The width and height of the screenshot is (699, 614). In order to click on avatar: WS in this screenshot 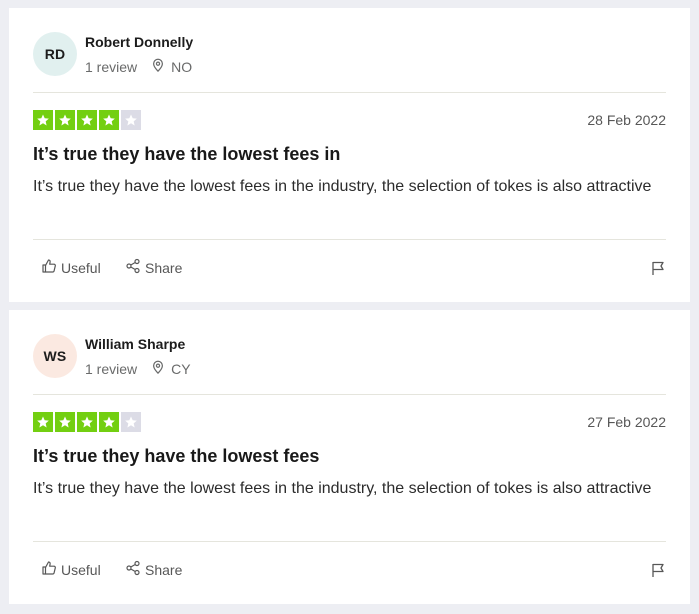, I will do `click(55, 356)`.